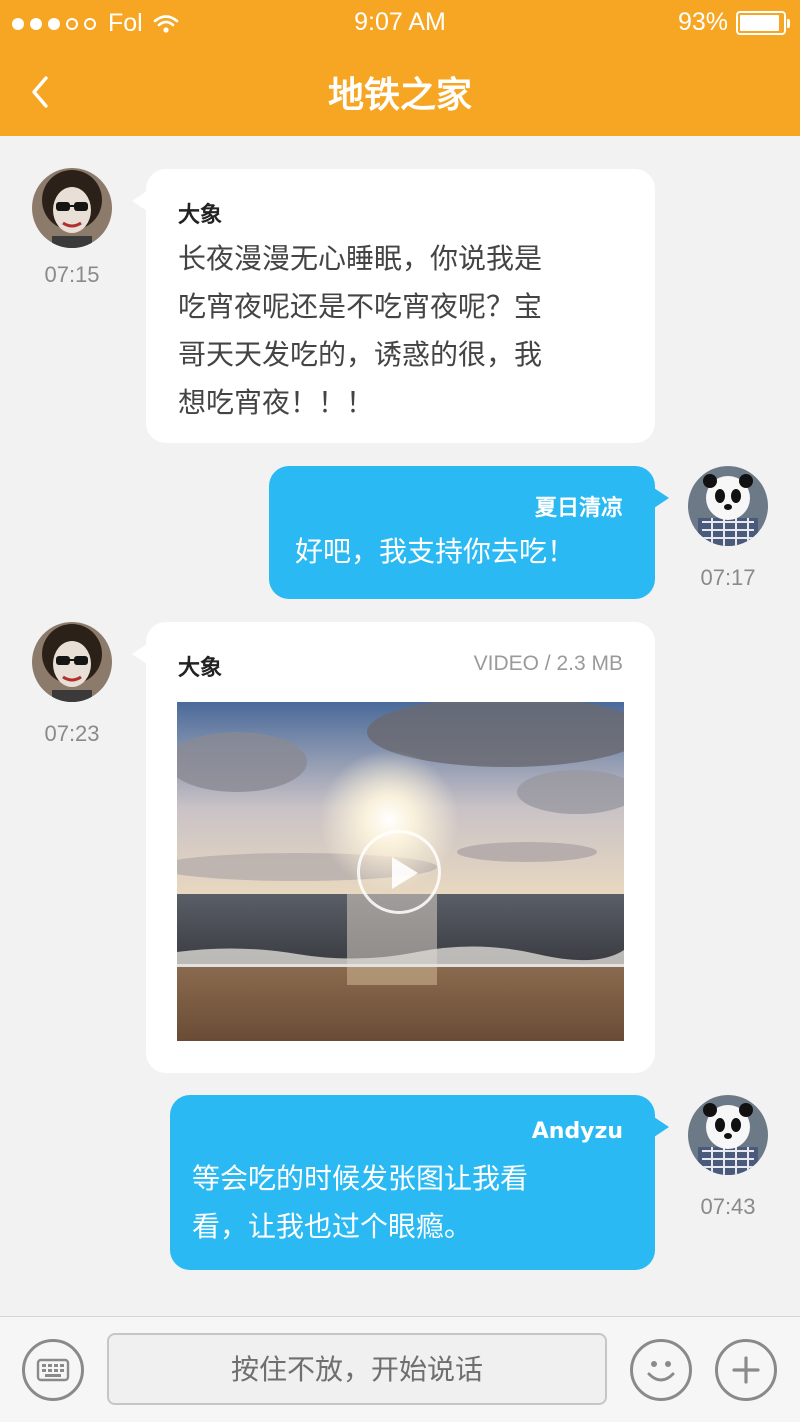 This screenshot has height=1422, width=800. I want to click on message-line: 长夜漫漫无心睡眠，你说我是, so click(360, 258).